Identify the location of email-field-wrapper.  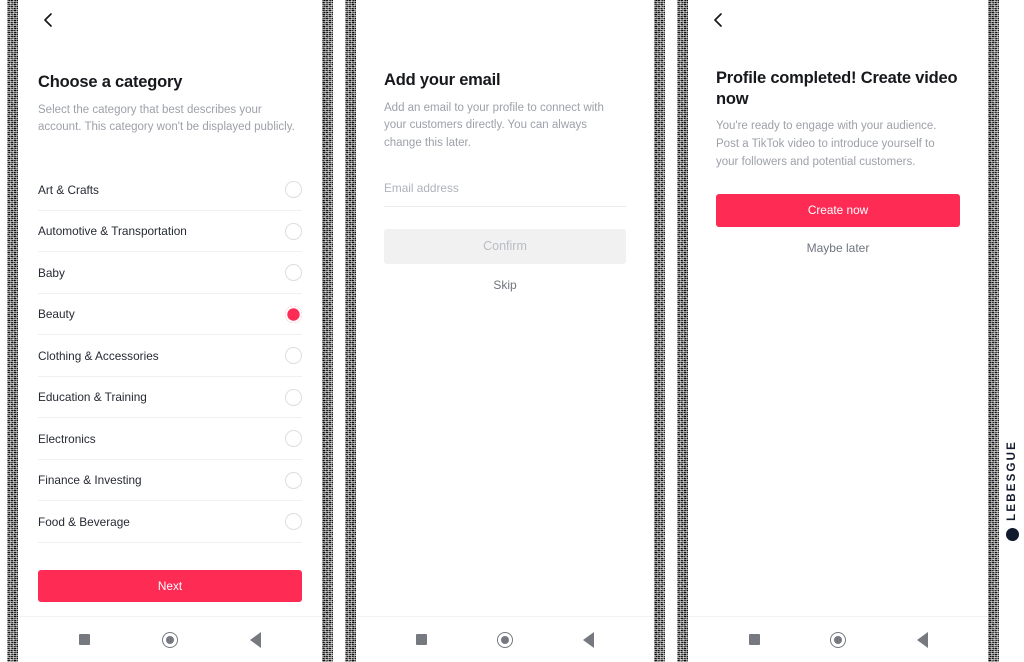
(505, 193).